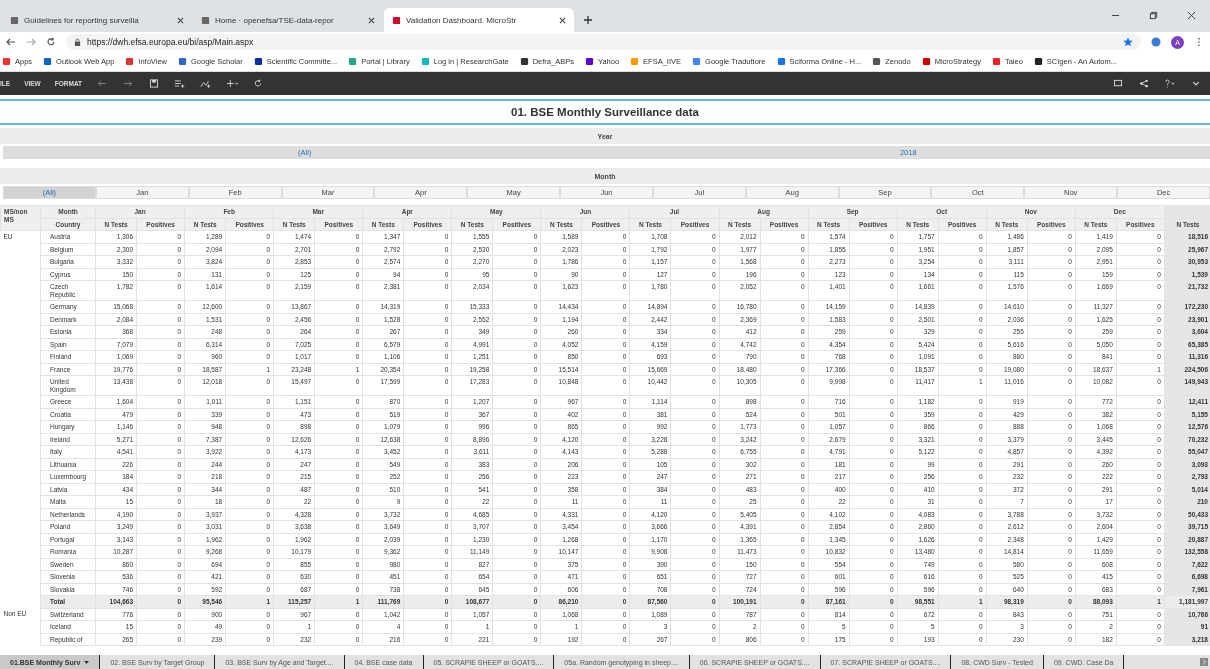 This screenshot has height=669, width=1210. What do you see at coordinates (1156, 42) in the screenshot?
I see `extension-icon` at bounding box center [1156, 42].